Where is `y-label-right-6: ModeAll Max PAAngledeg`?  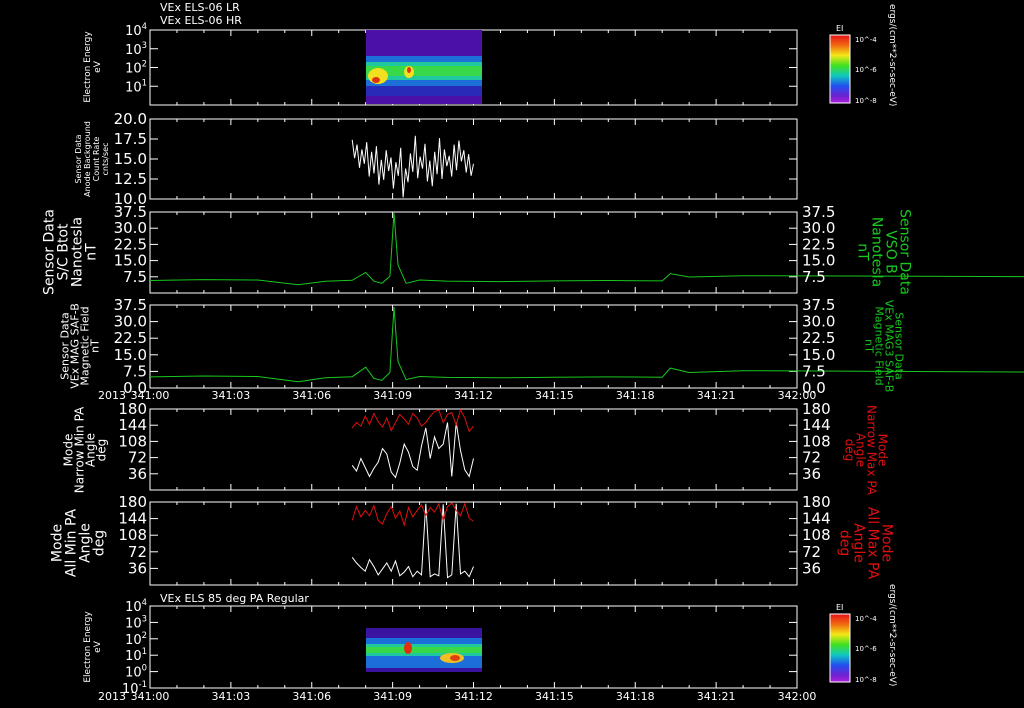
y-label-right-6: ModeAll Max PAAngledeg is located at coordinates (865, 543).